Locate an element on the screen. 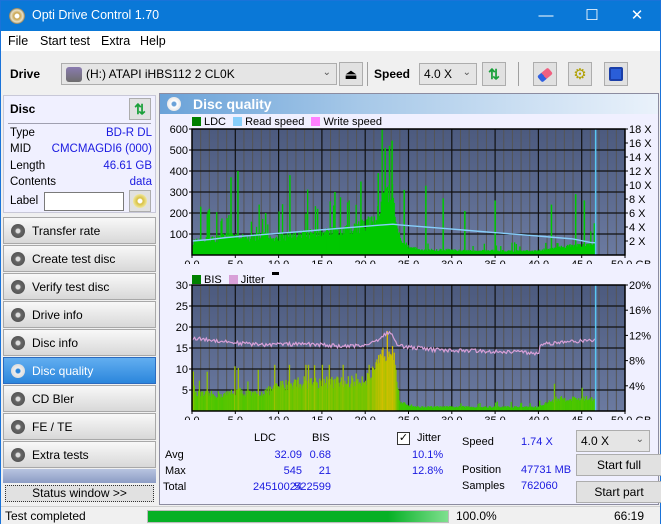  close-button: ✕ is located at coordinates (637, 16).